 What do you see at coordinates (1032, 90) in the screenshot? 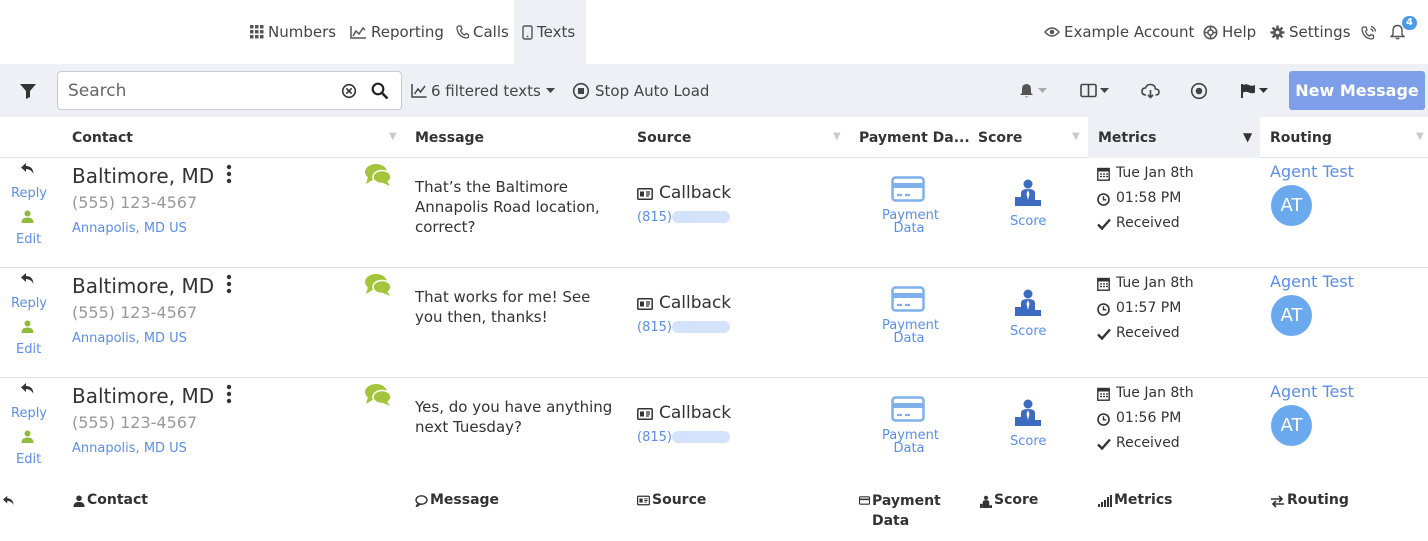
I see `alert-settings-dropdown` at bounding box center [1032, 90].